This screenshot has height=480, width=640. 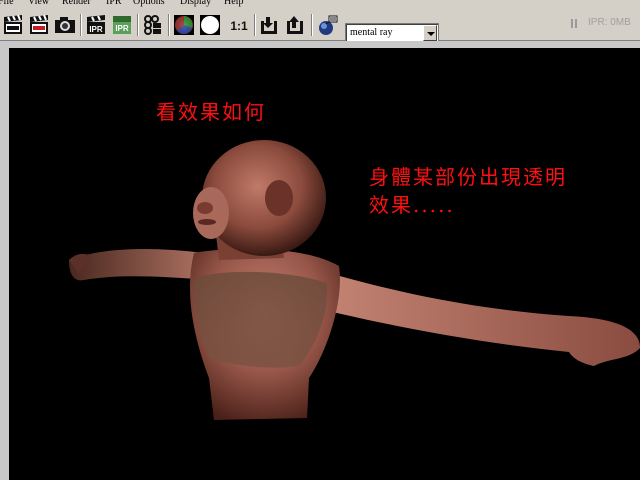 I want to click on ipr-green-icon: IPR, so click(x=122, y=25).